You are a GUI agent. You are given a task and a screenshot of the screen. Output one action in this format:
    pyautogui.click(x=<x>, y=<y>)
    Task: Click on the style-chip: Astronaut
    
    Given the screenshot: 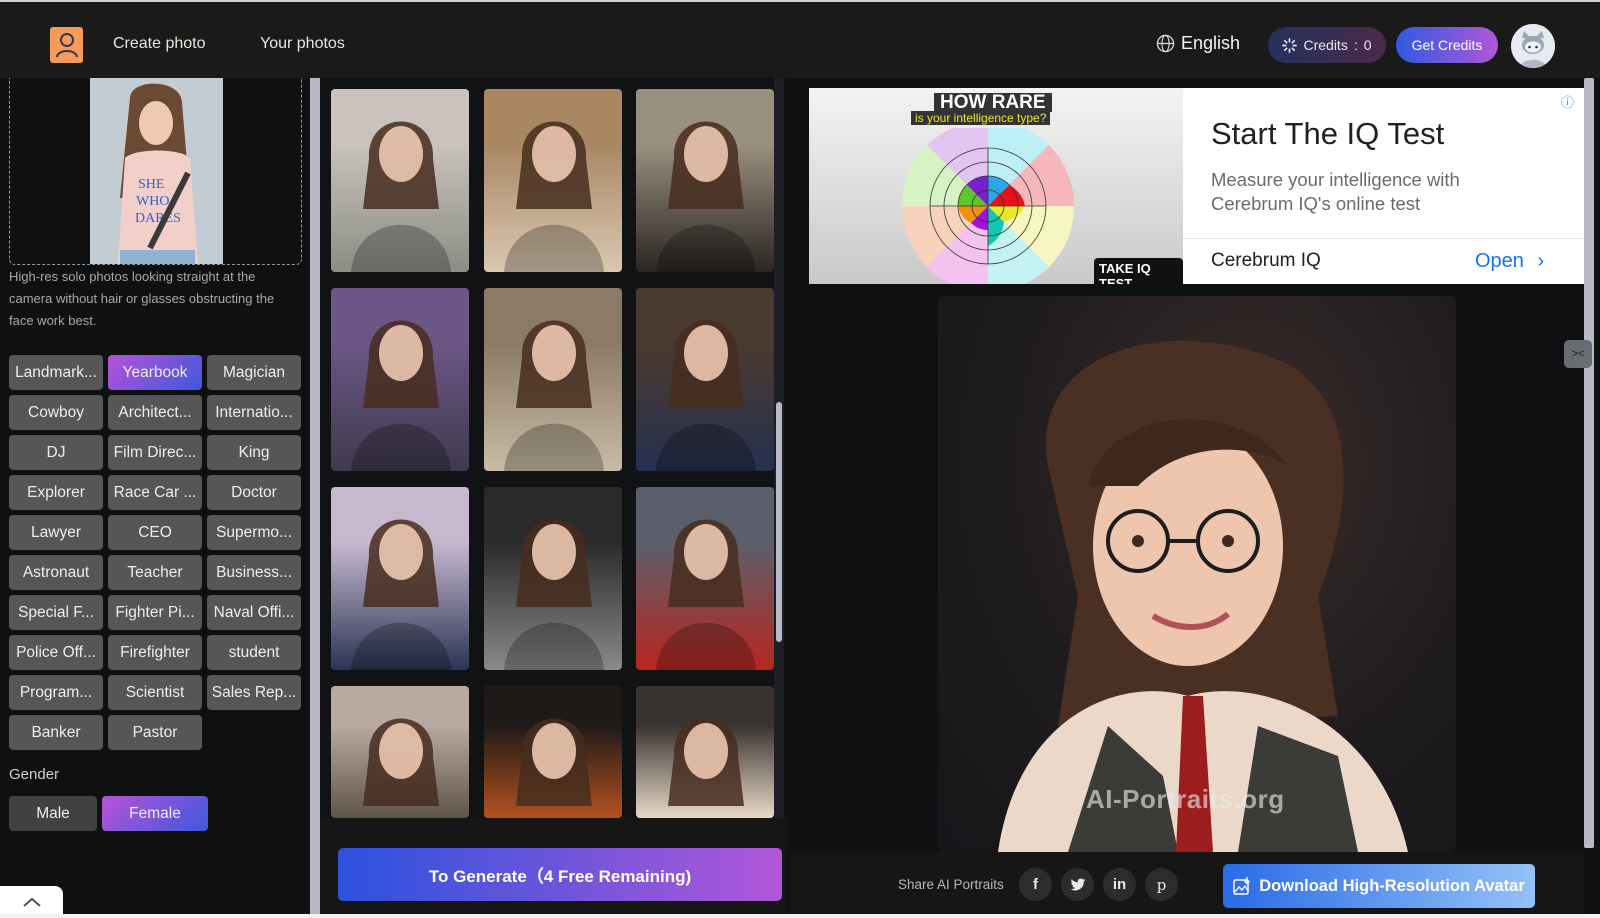 What is the action you would take?
    pyautogui.click(x=56, y=572)
    